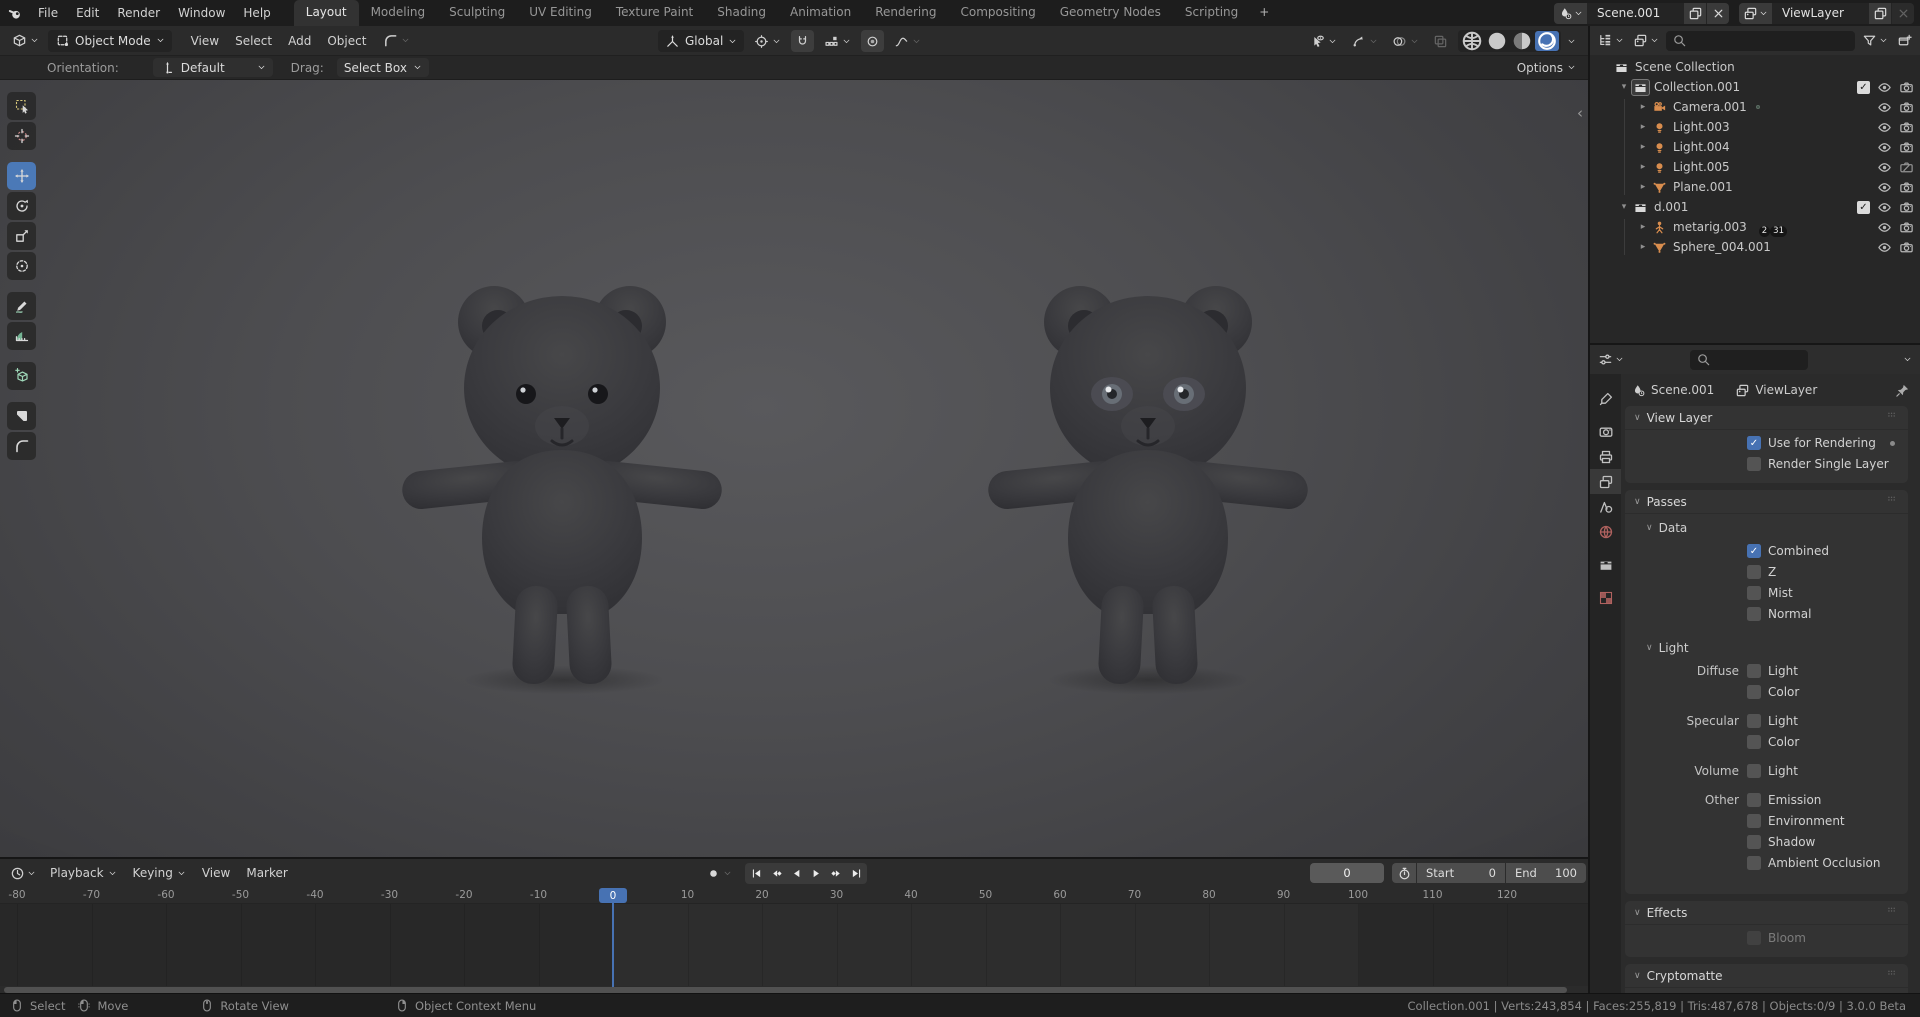 The image size is (1920, 1017). Describe the element at coordinates (719, 873) in the screenshot. I see `auto-keying-toggle` at that location.